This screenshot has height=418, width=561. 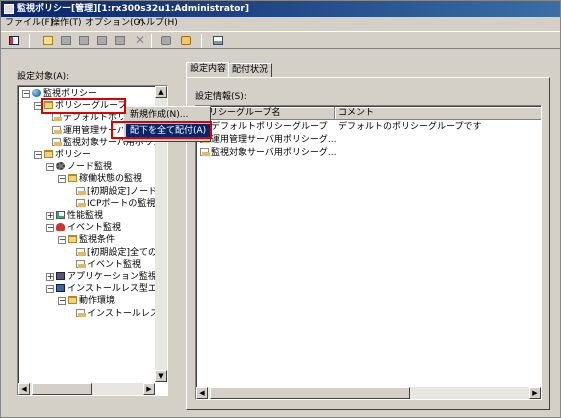 What do you see at coordinates (66, 23) in the screenshot?
I see `menu-operation: 操作(T)` at bounding box center [66, 23].